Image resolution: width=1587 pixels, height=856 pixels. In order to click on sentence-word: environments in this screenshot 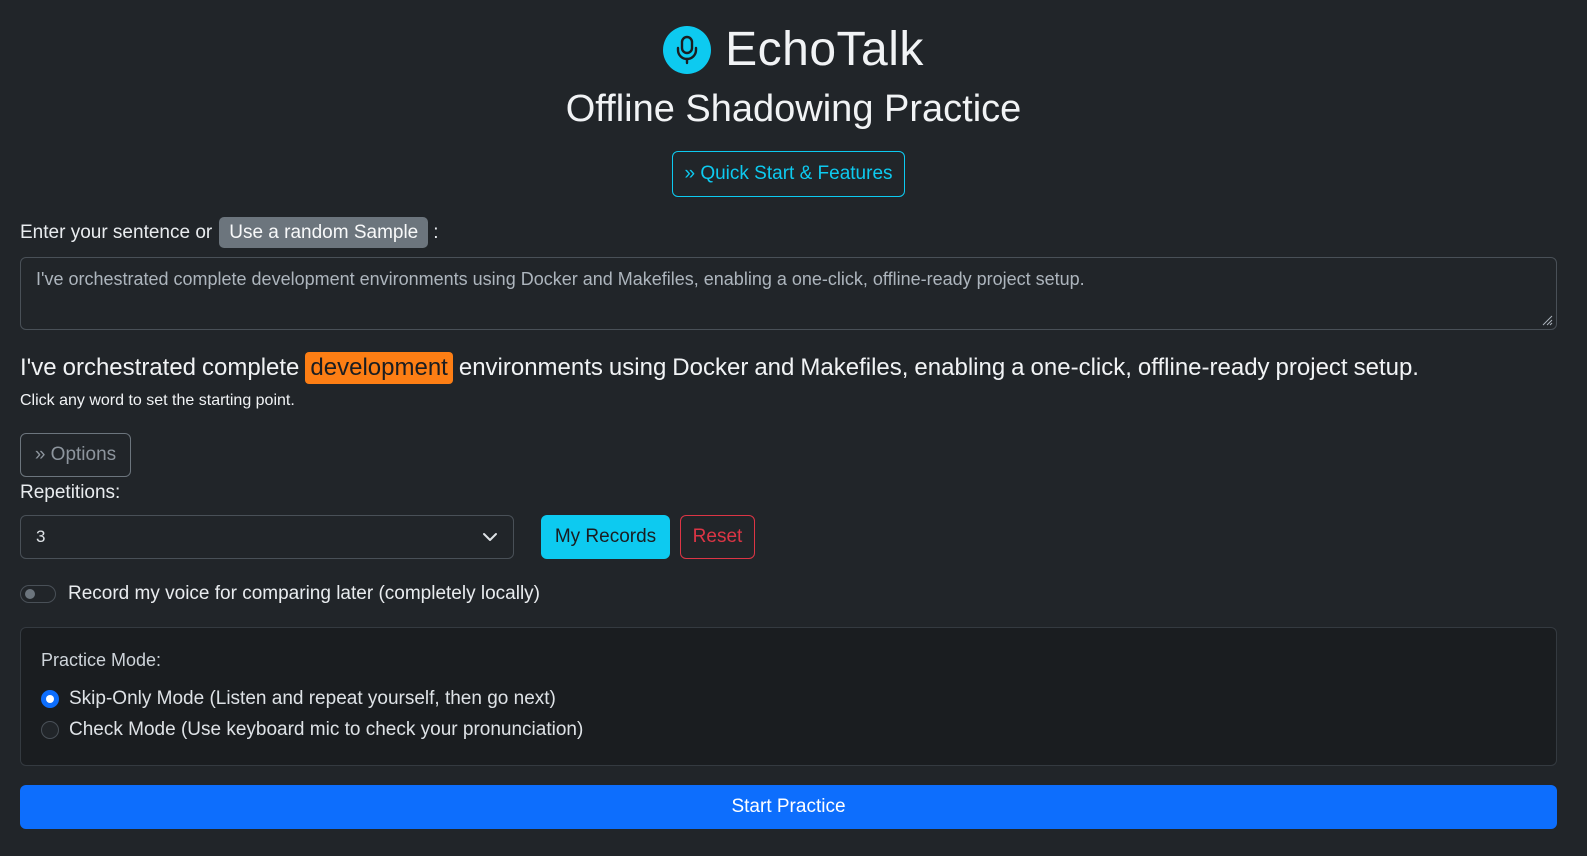, I will do `click(531, 368)`.